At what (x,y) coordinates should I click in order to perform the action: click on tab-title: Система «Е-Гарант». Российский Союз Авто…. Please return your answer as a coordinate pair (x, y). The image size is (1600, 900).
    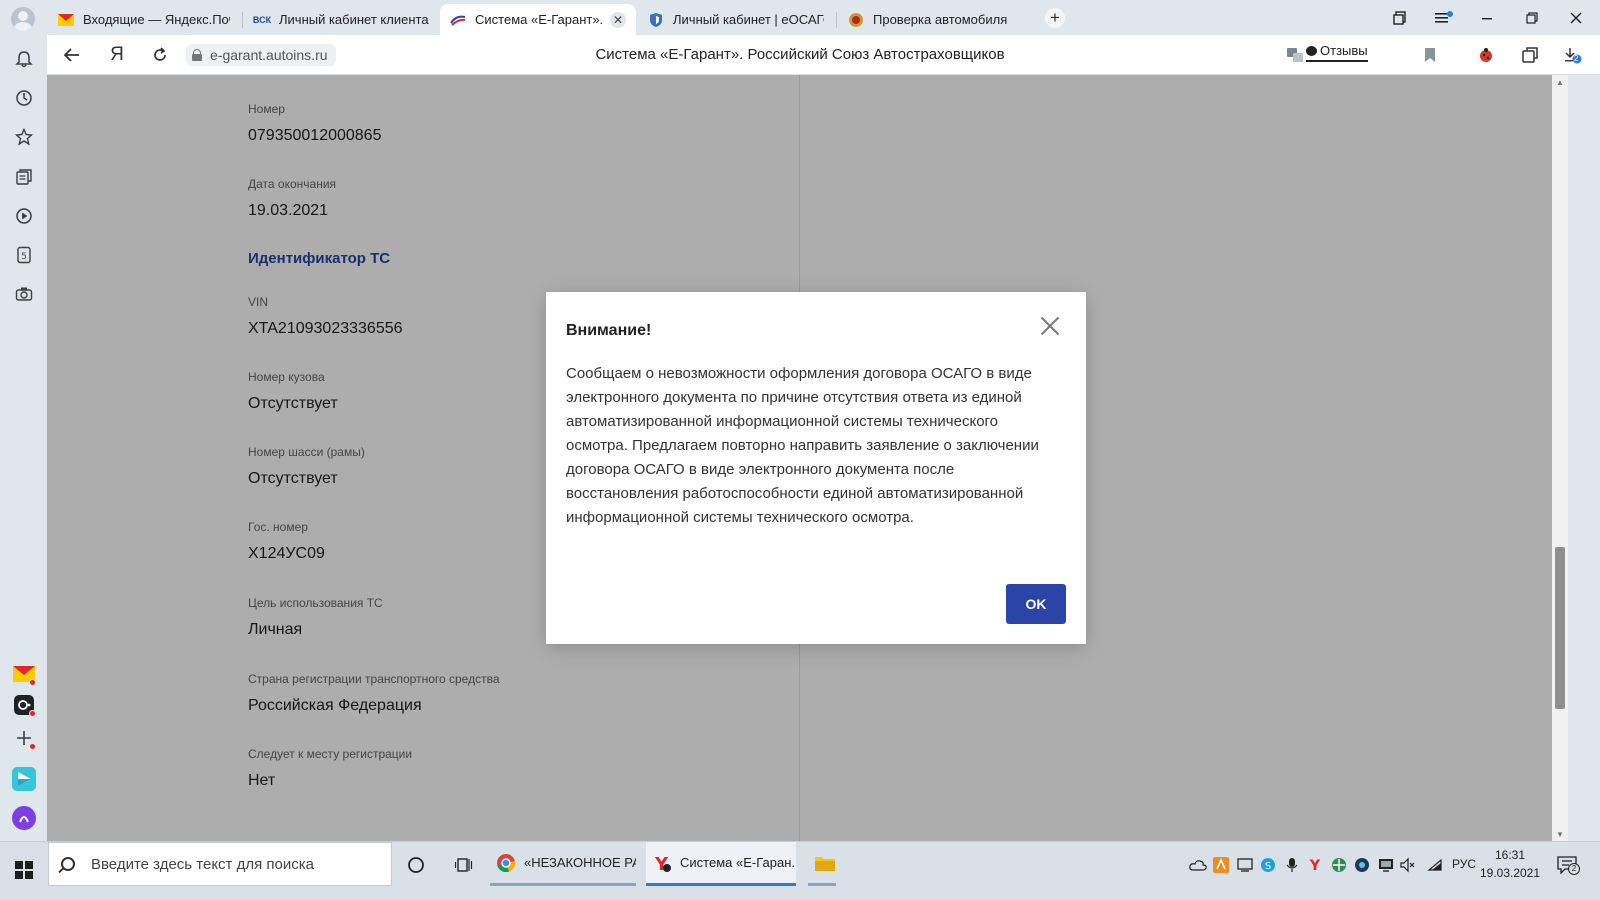
    Looking at the image, I should click on (539, 19).